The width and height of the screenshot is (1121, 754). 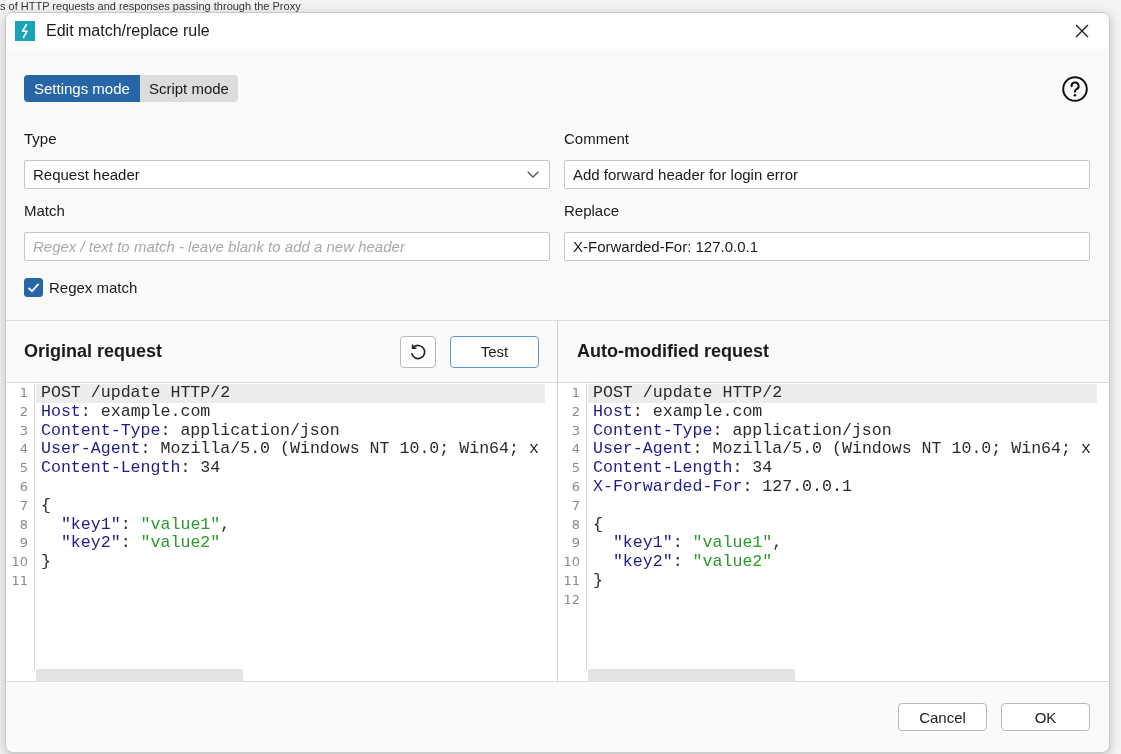 I want to click on field-label: Match, so click(x=44, y=211).